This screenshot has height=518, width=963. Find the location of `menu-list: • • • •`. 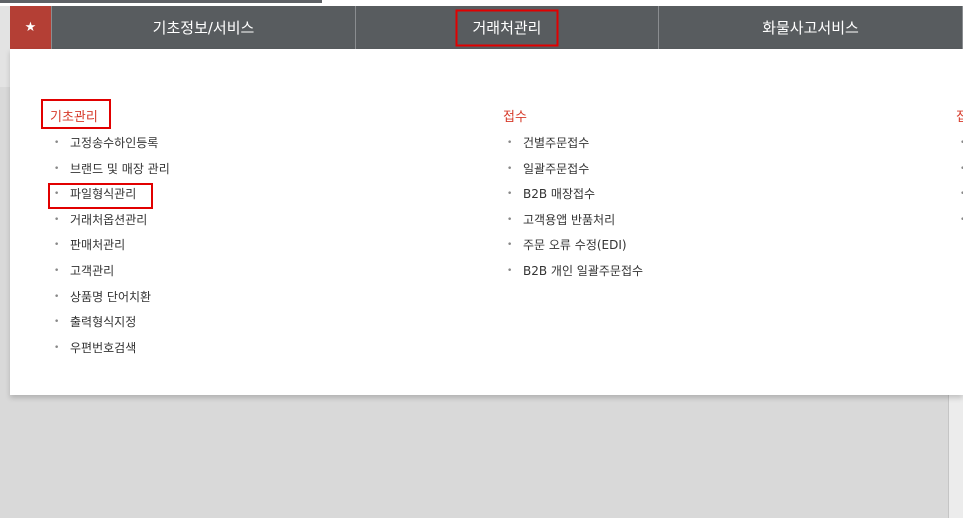

menu-list: • • • • is located at coordinates (960, 182).